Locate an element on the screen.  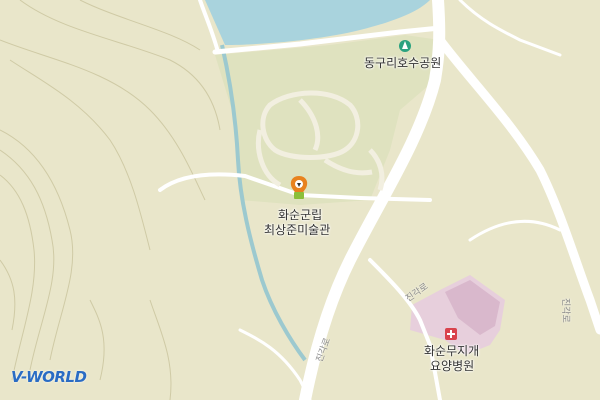
road-label-c: 진각로 is located at coordinates (564, 310).